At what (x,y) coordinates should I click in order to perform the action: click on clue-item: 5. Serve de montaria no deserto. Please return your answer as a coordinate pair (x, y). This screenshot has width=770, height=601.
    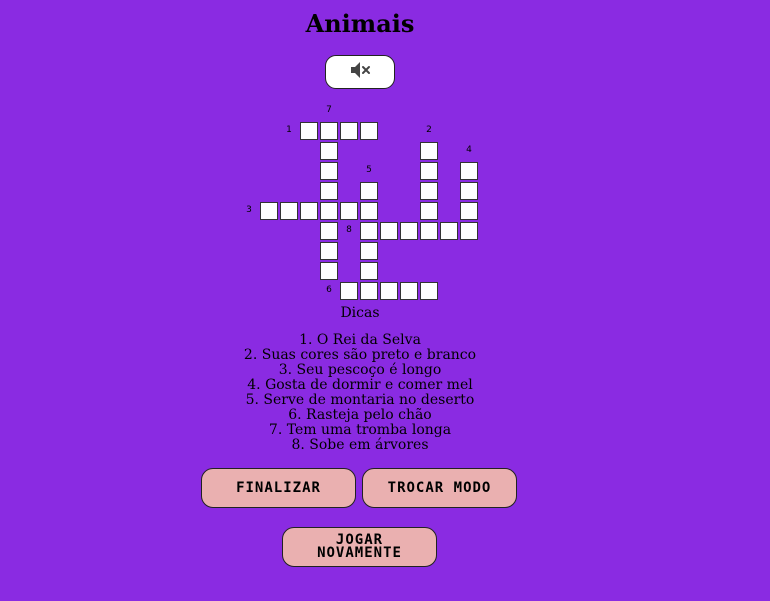
    Looking at the image, I should click on (360, 400).